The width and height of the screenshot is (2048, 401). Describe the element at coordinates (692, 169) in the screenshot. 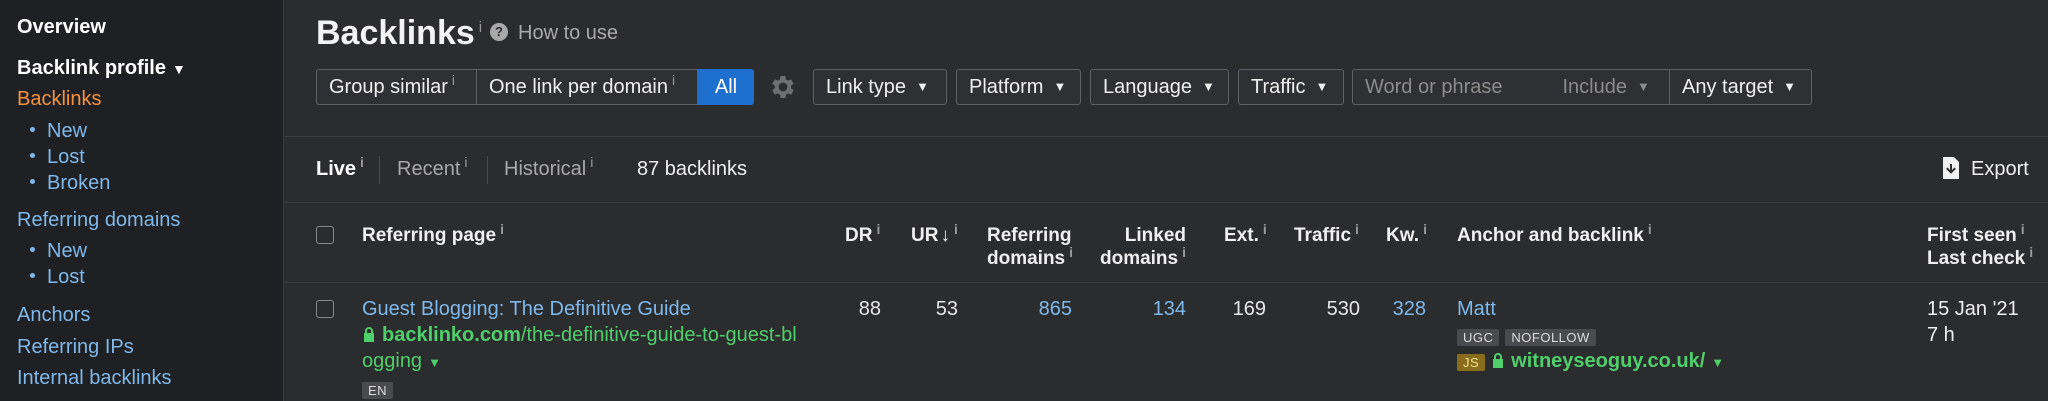

I see `backlink-count: 87 backlinks` at that location.